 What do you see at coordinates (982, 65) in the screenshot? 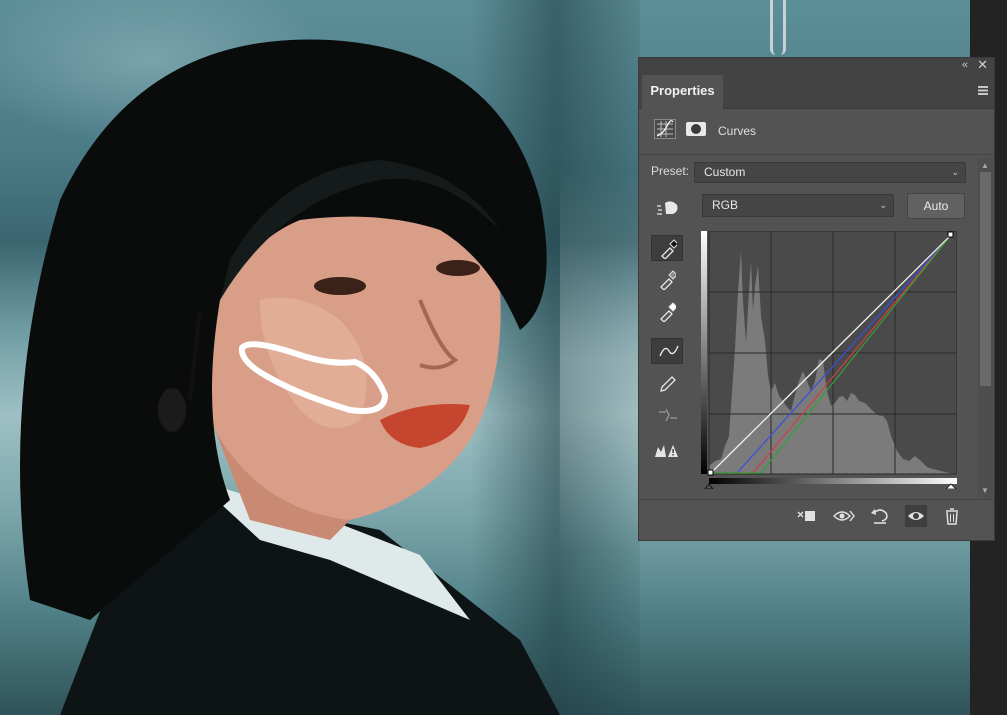
I see `close-panel-icon: ✕` at bounding box center [982, 65].